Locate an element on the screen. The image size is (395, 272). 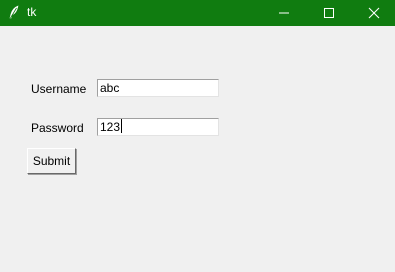
password-label: Password is located at coordinates (57, 128).